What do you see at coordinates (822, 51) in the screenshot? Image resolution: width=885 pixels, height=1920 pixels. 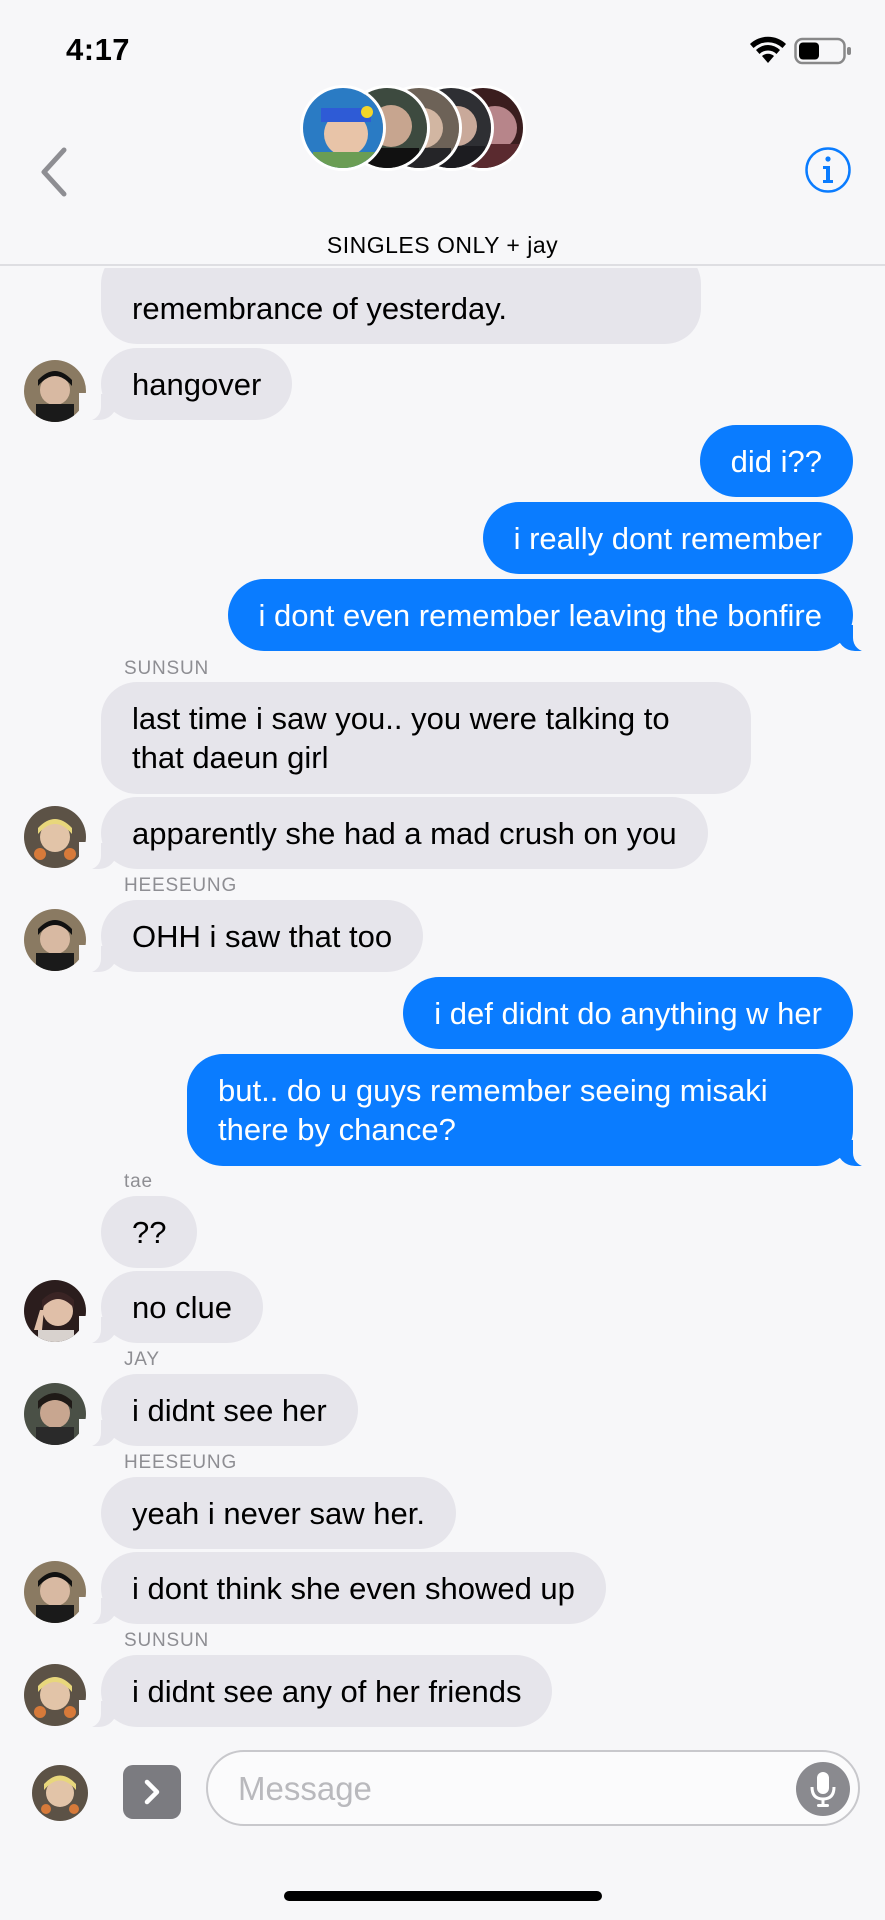 I see `battery-icon` at bounding box center [822, 51].